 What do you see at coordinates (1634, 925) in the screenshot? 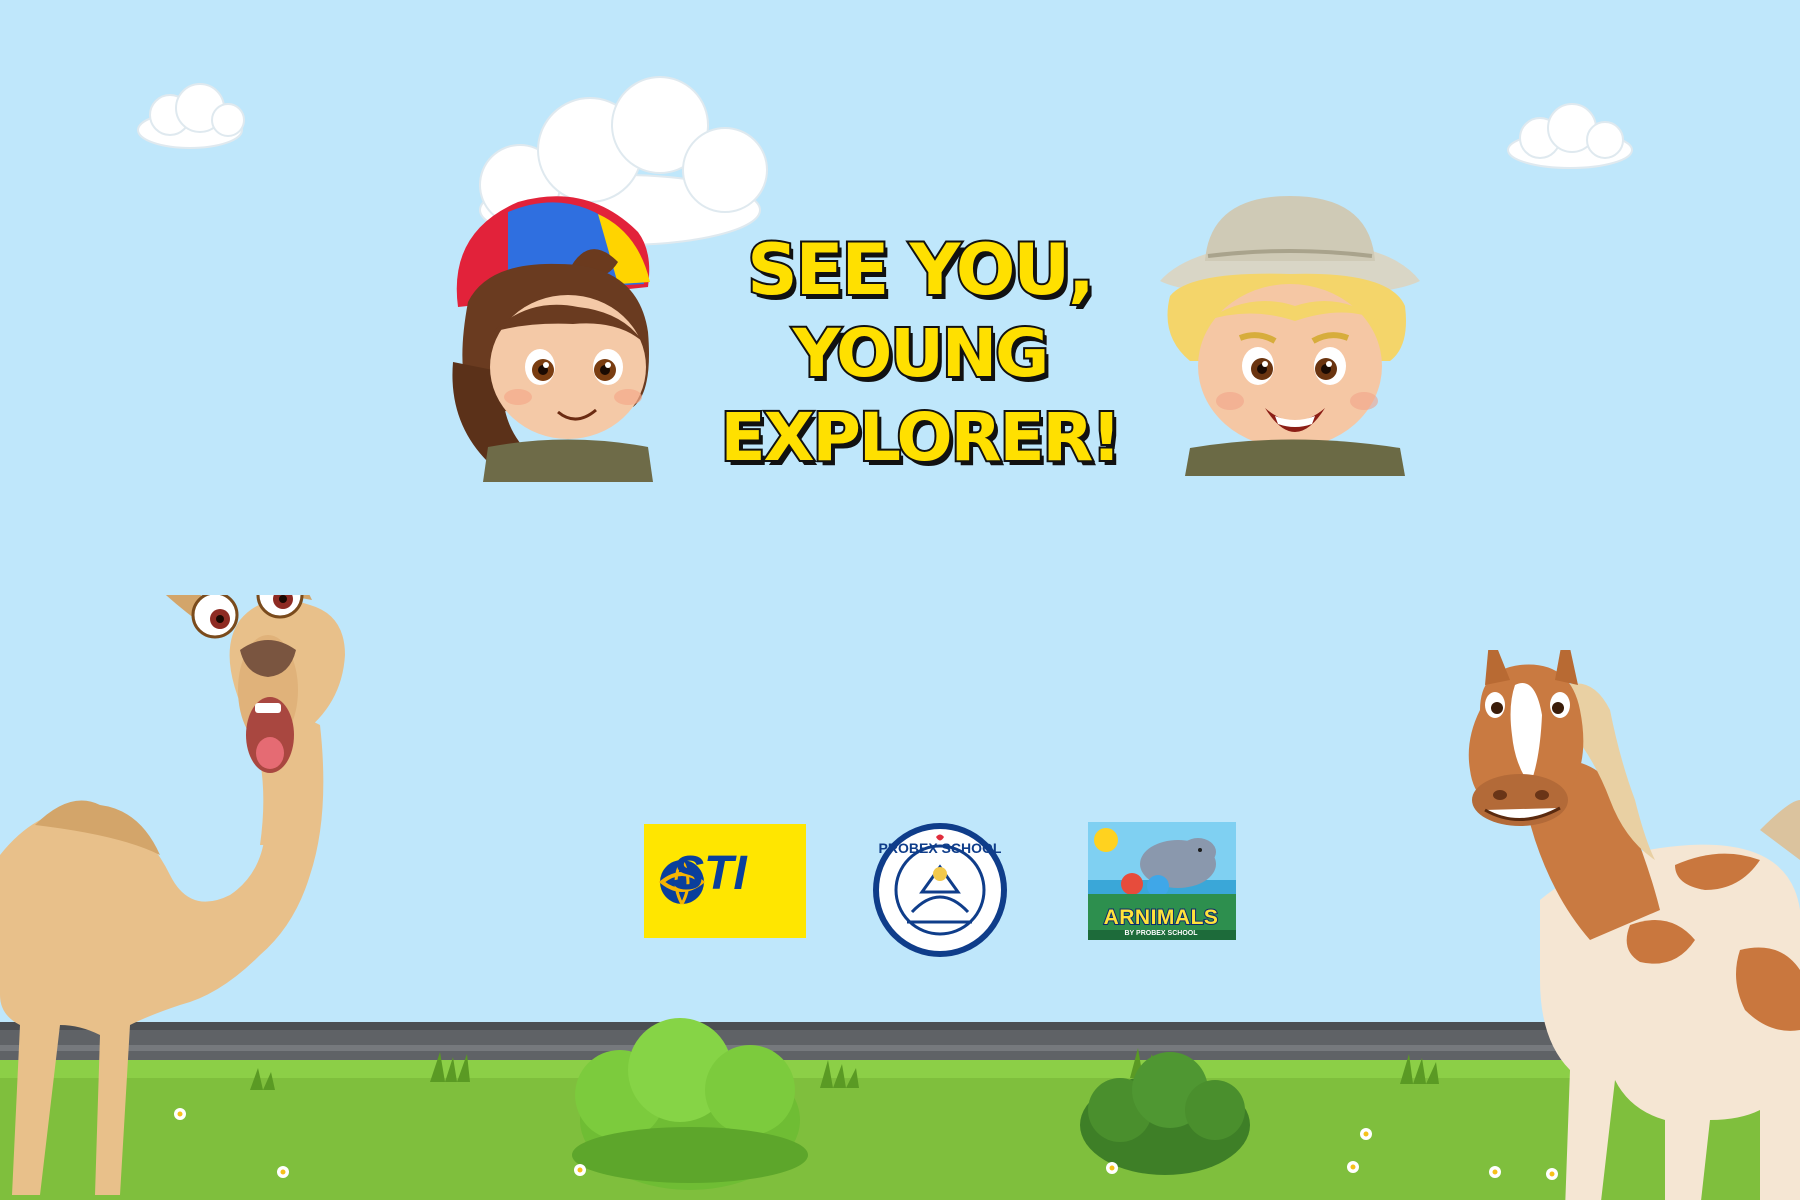
I see `horse-icon` at bounding box center [1634, 925].